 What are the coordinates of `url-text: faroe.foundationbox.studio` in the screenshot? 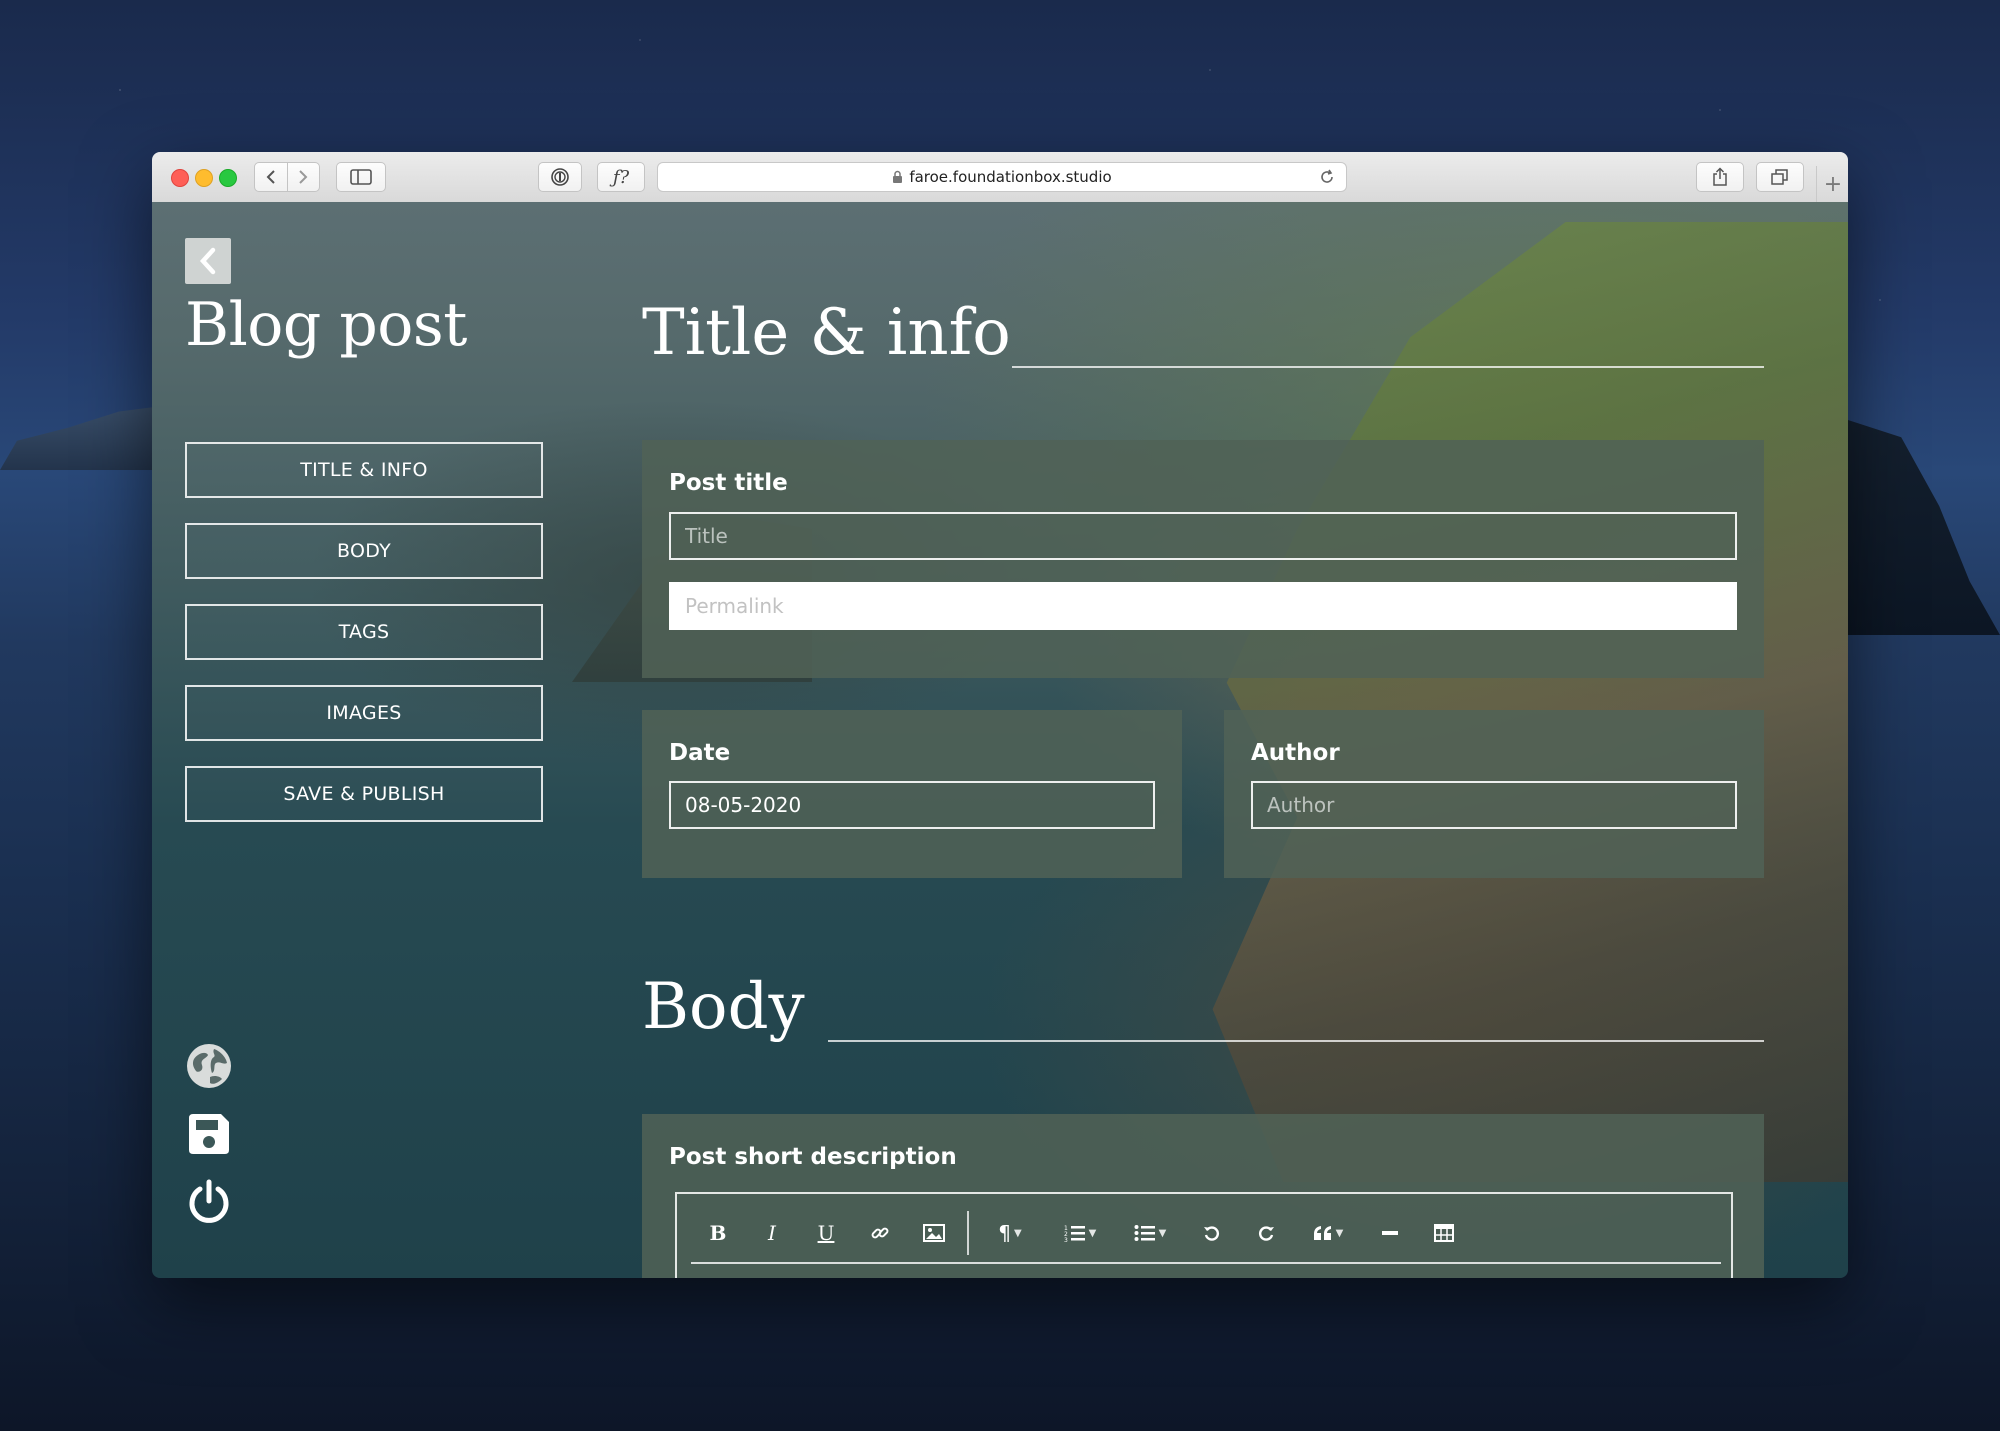 It's located at (1010, 177).